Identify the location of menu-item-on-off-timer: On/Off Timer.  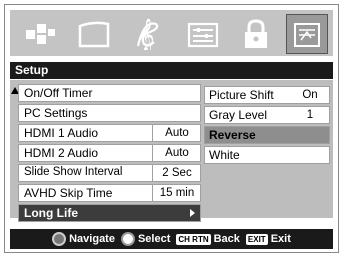
(109, 93).